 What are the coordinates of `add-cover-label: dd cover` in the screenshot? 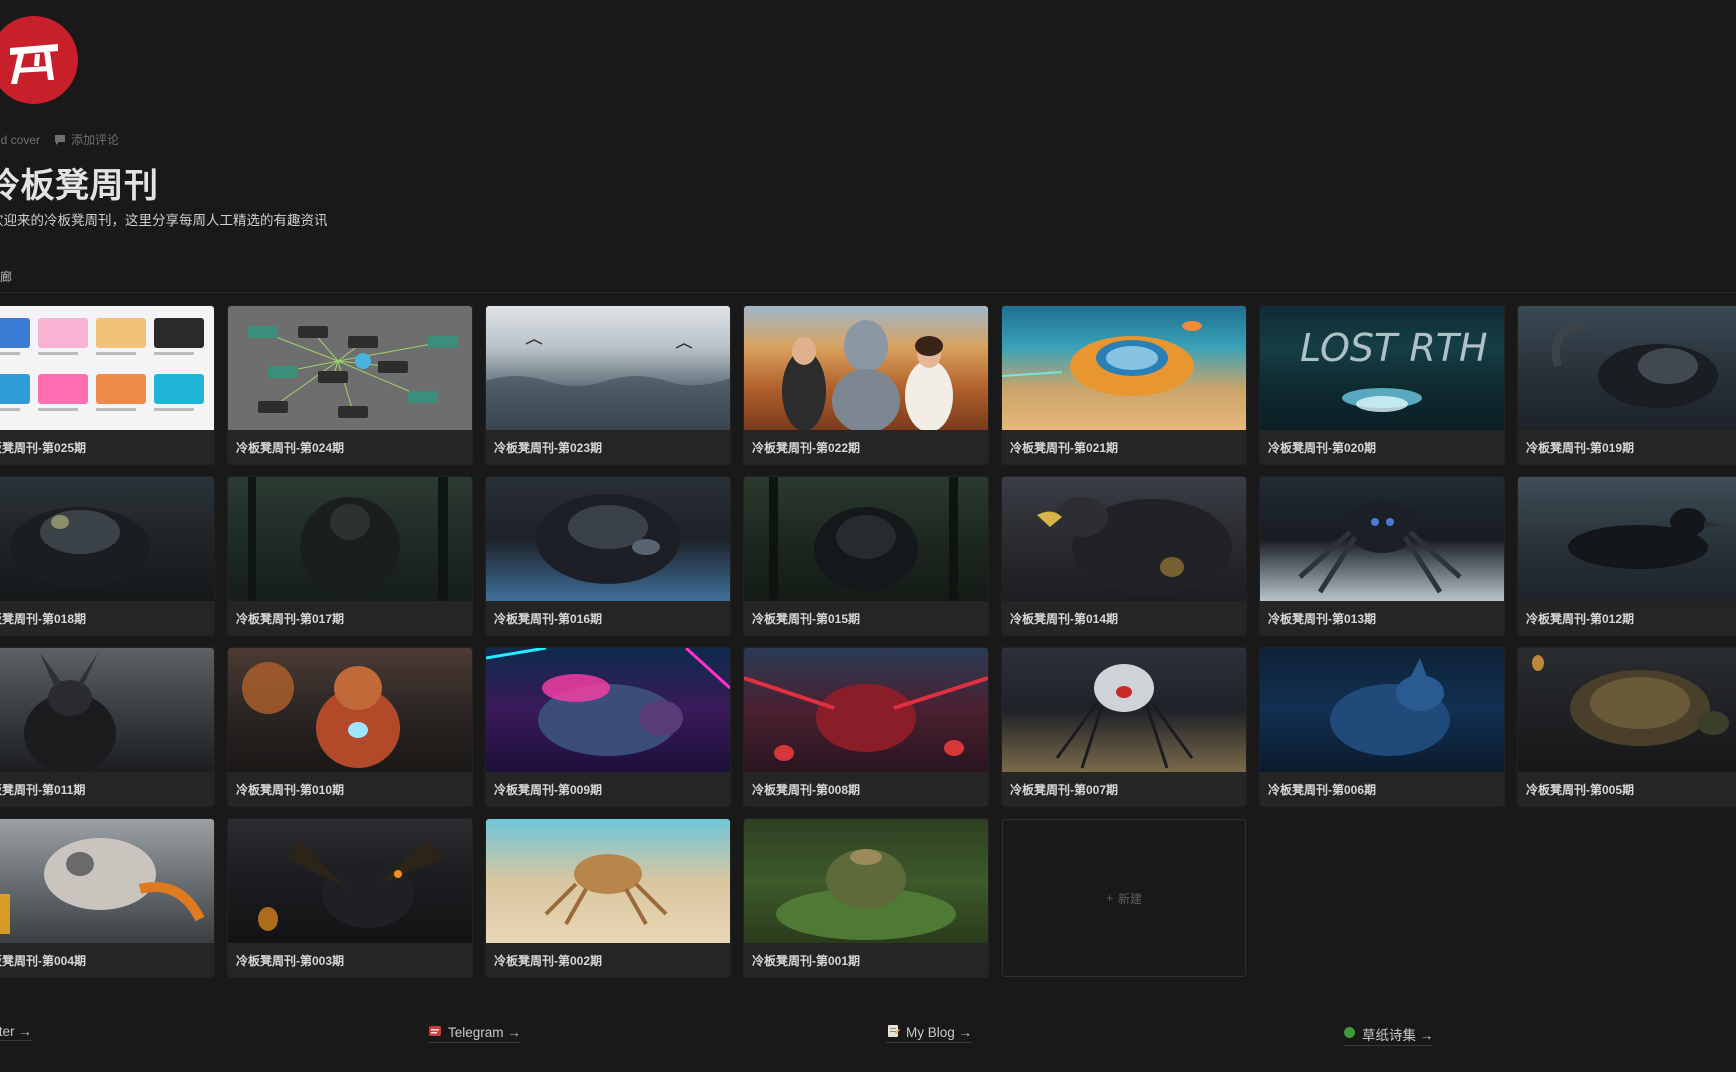 It's located at (20, 139).